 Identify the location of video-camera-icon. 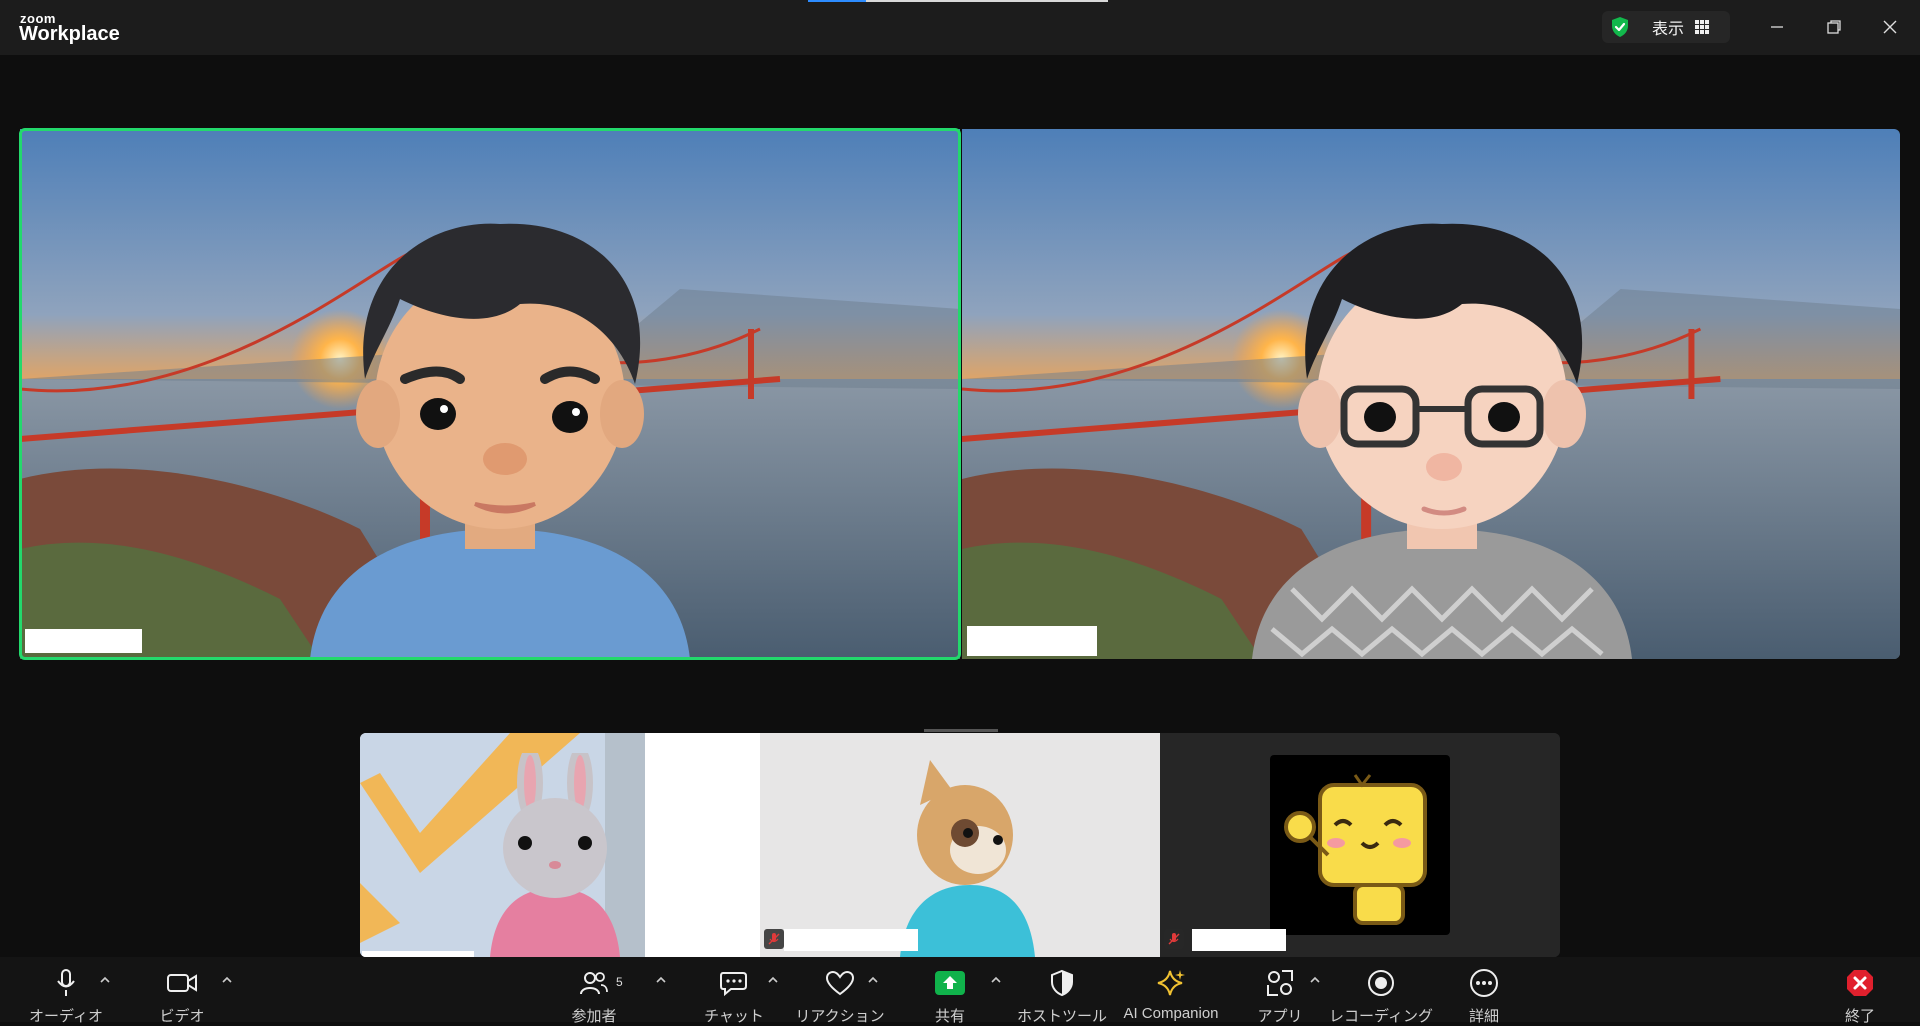
(182, 983).